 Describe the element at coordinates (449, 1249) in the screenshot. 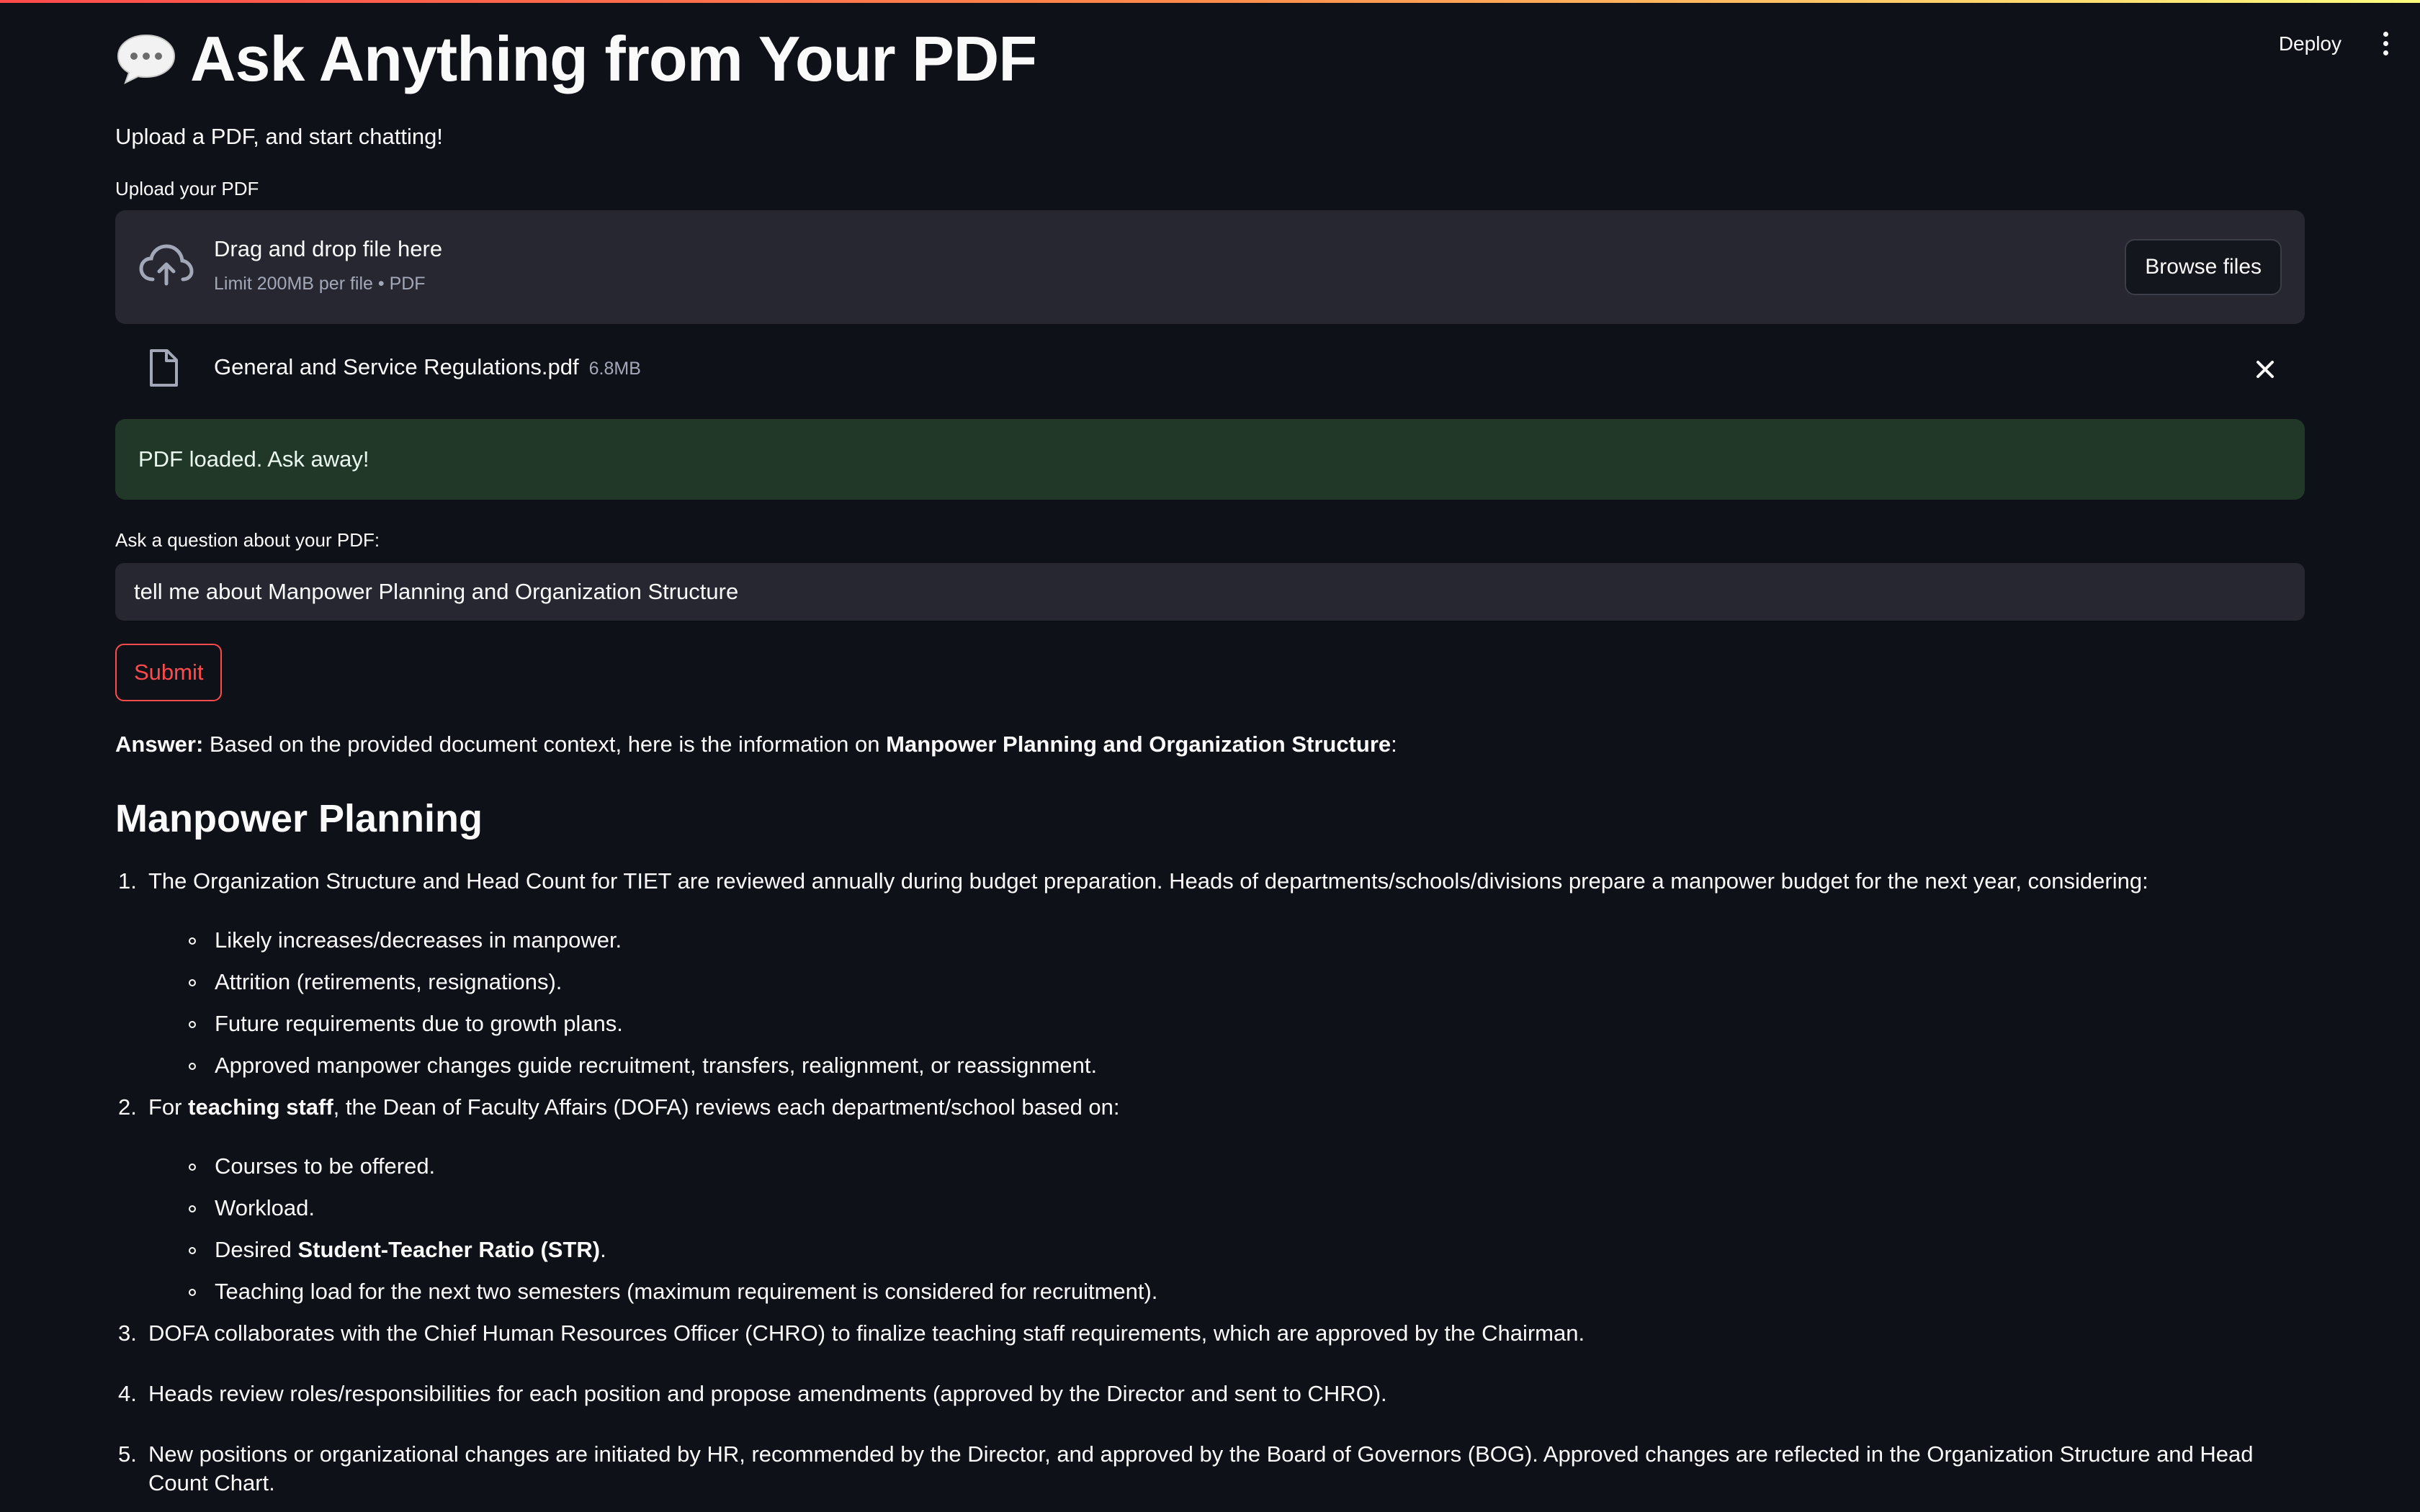

I see `str-bold: Student-Teacher Ratio (STR)` at that location.